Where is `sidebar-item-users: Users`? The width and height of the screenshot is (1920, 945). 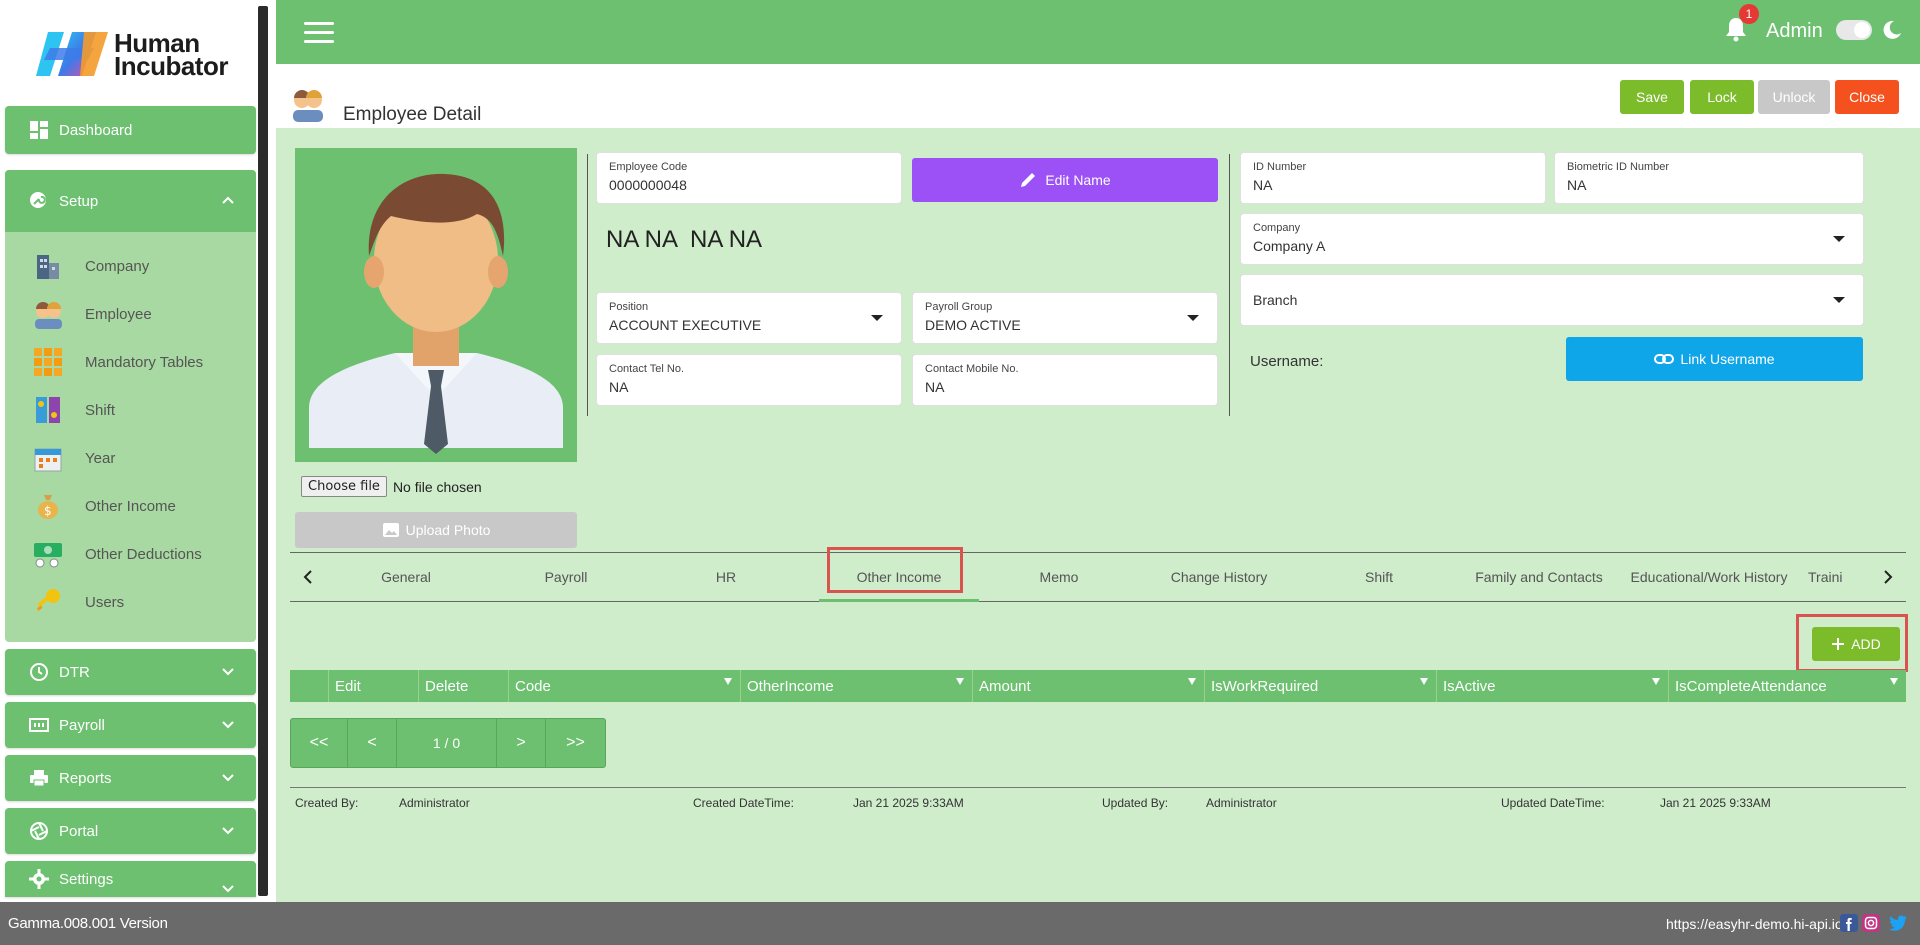
sidebar-item-users: Users is located at coordinates (77, 602).